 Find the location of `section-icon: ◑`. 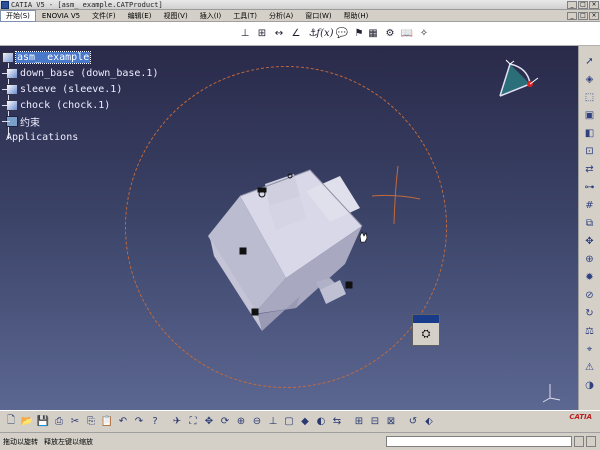

section-icon: ◑ is located at coordinates (589, 385).